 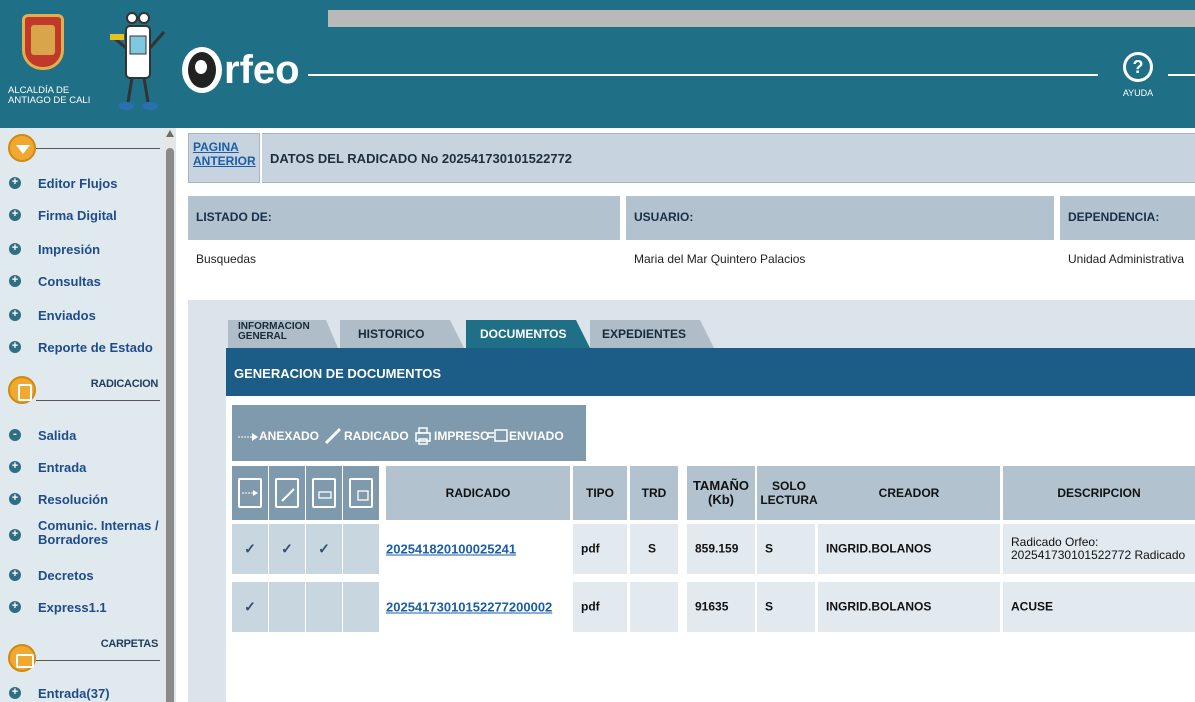 I want to click on cell-tipo-value: pdf, so click(x=590, y=548).